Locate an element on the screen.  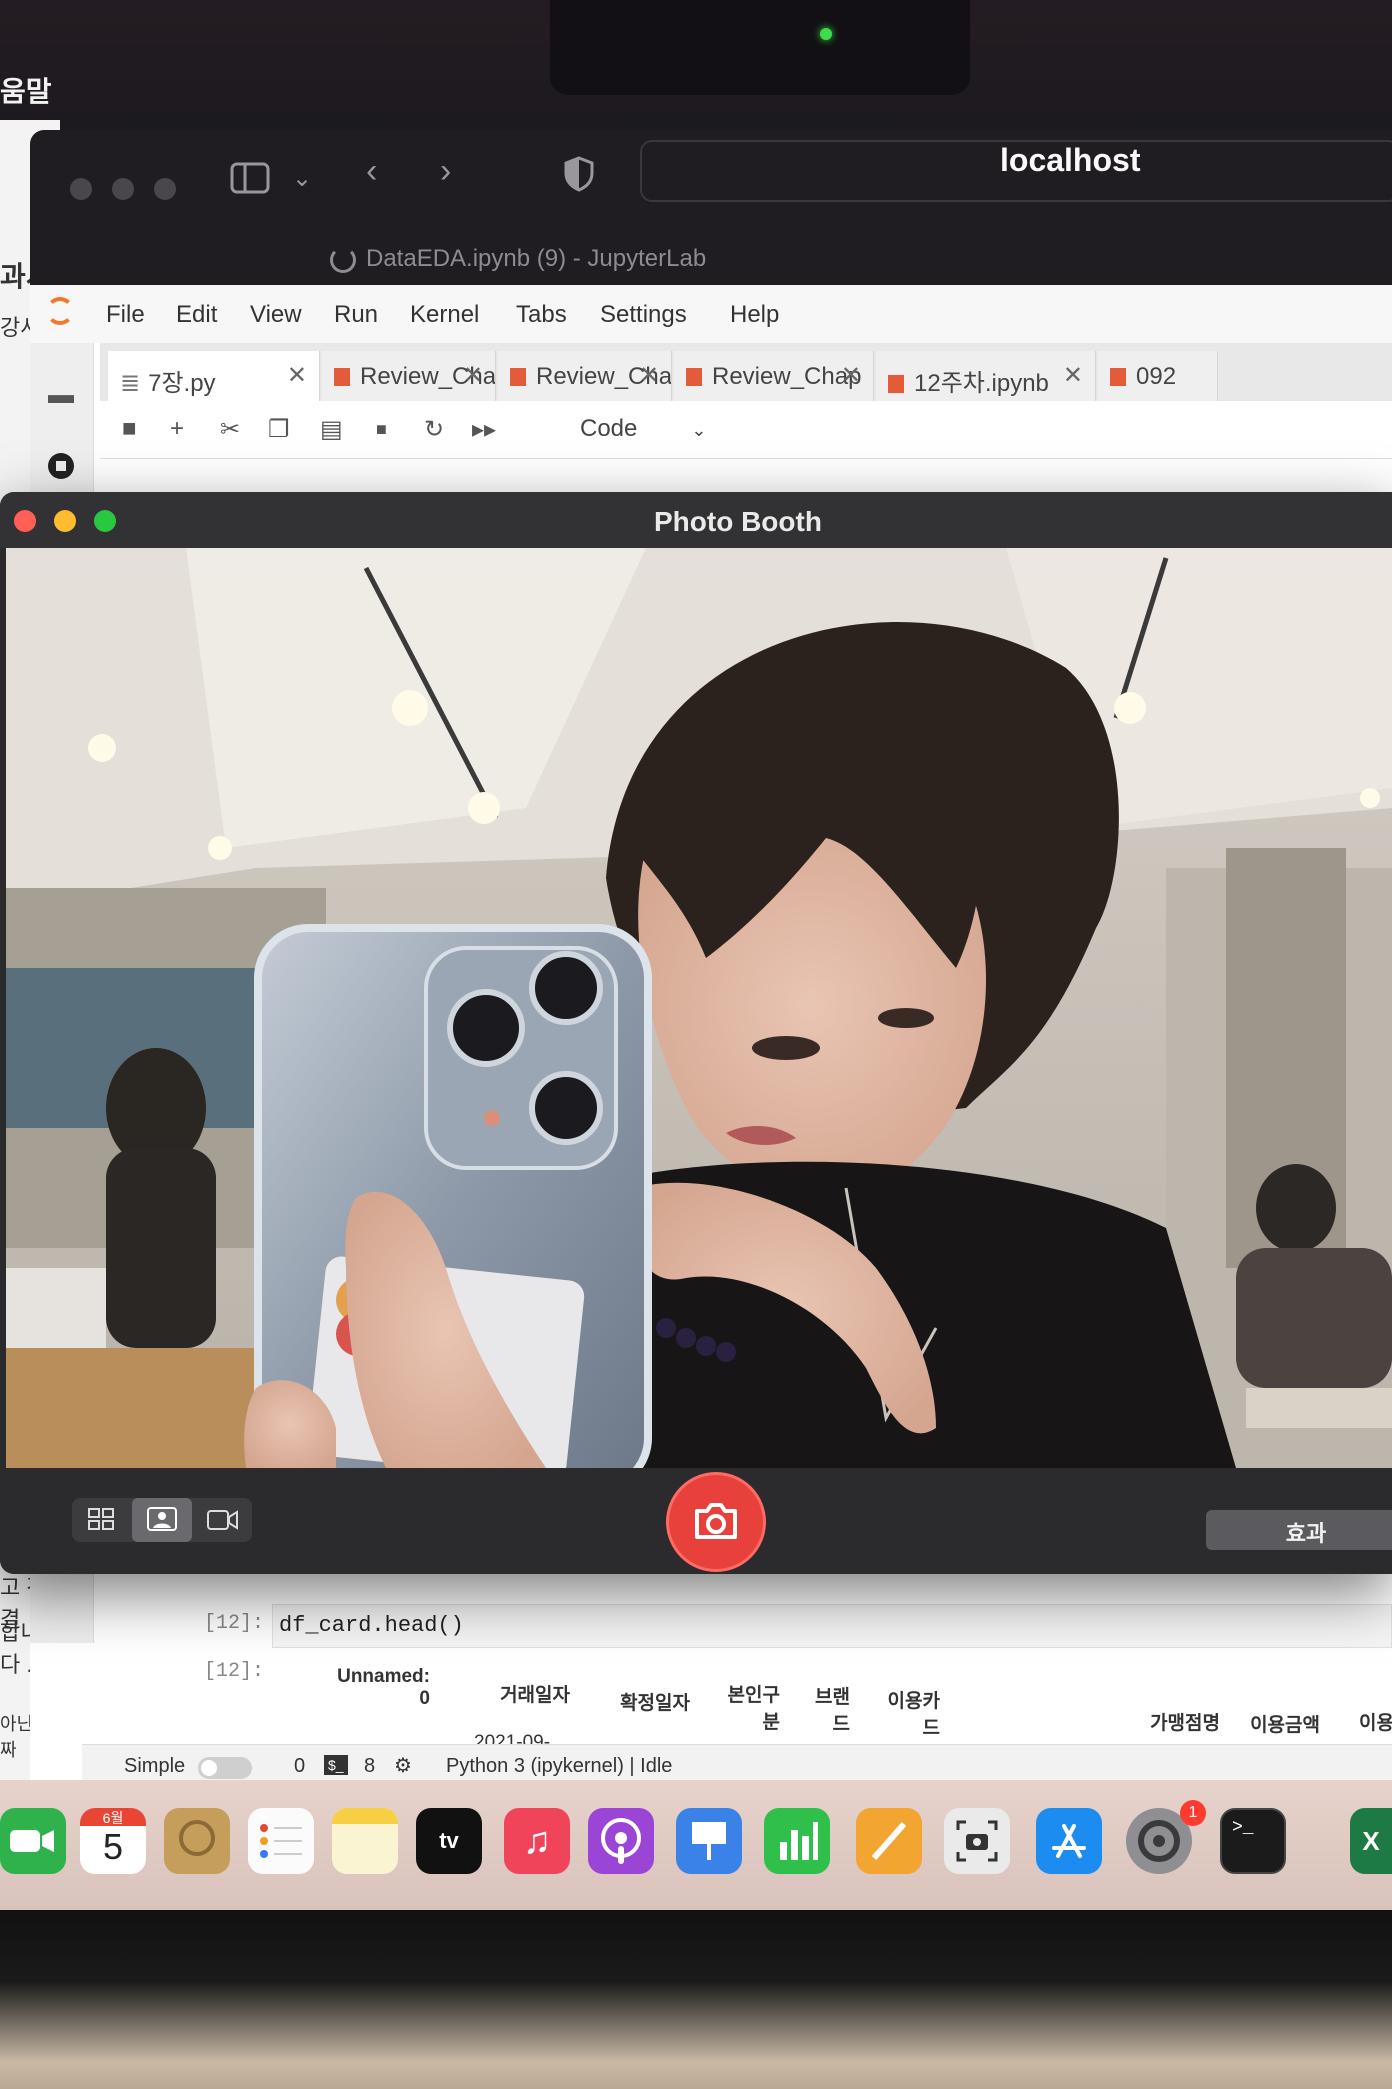
view-mode-segmented-control is located at coordinates (162, 1520).